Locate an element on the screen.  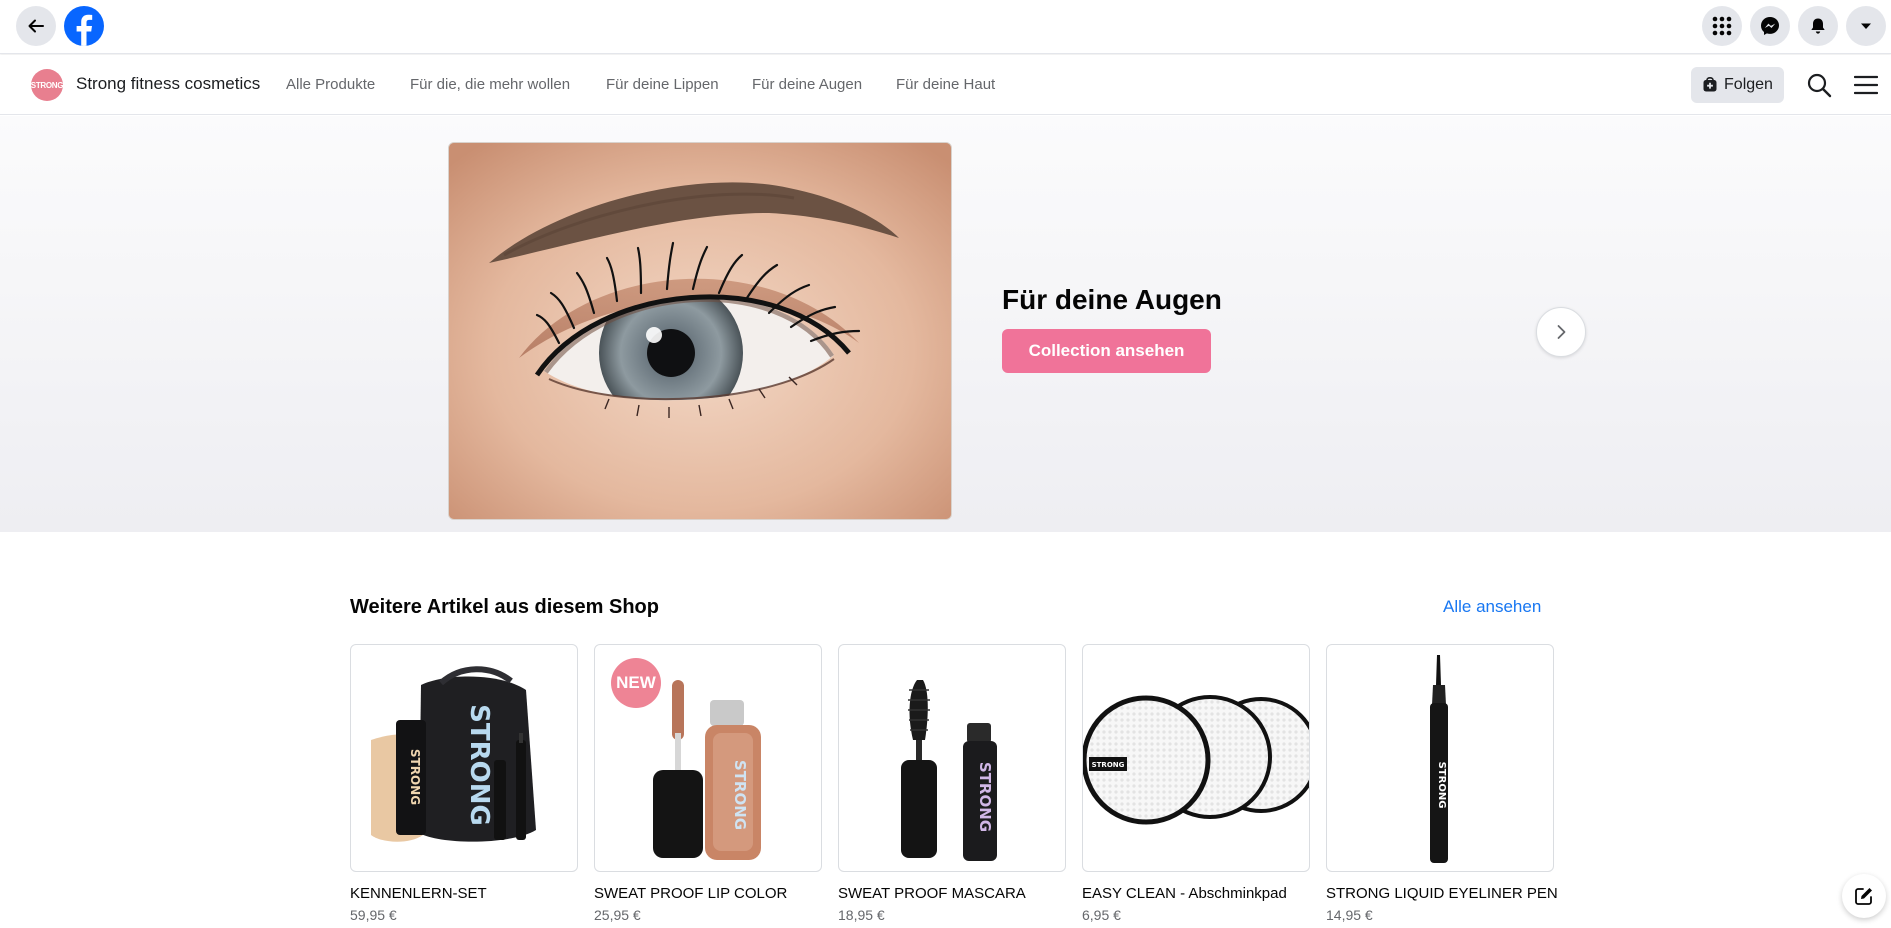
product-card: STRONG EASY CLEAN - Abschminkpad 6,95 € is located at coordinates (1196, 783).